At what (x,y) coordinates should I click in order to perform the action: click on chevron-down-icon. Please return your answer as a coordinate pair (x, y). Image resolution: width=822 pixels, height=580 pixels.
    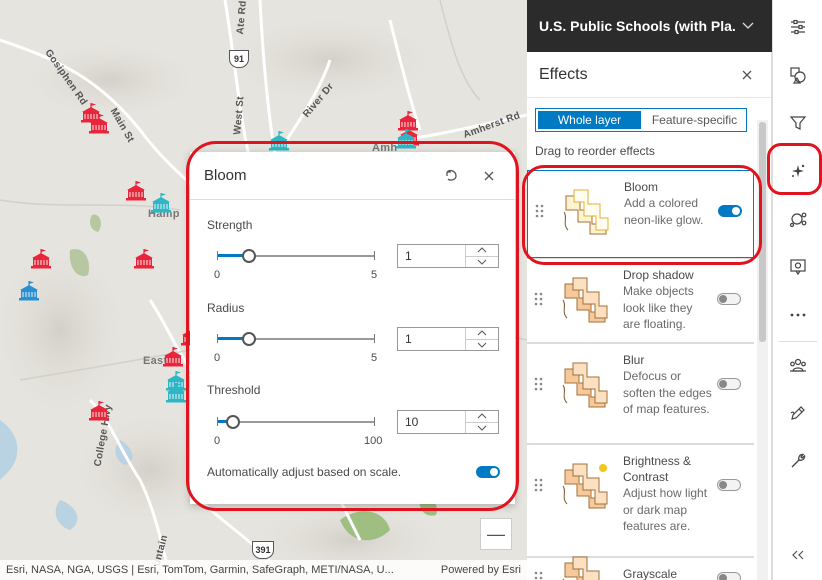
    Looking at the image, I should click on (748, 26).